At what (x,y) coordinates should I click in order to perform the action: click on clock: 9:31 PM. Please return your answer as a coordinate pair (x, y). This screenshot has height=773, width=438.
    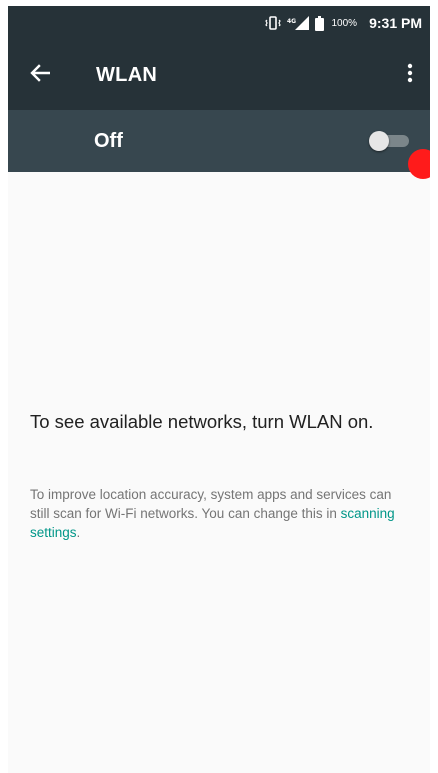
    Looking at the image, I should click on (395, 23).